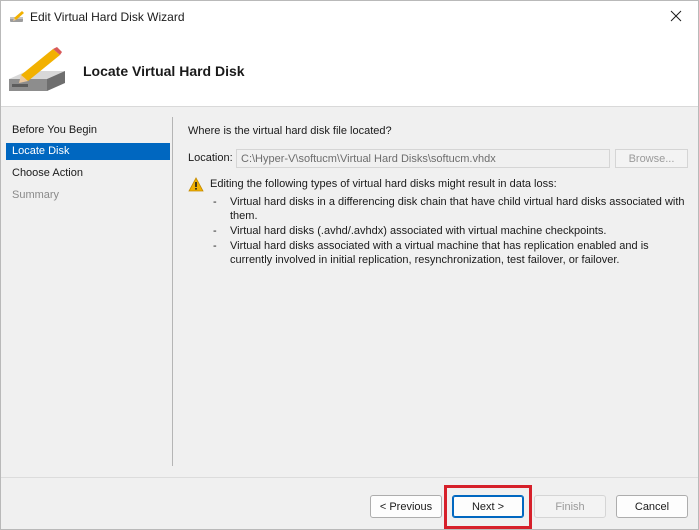 This screenshot has height=530, width=699. What do you see at coordinates (36, 195) in the screenshot?
I see `step-summary: Summary` at bounding box center [36, 195].